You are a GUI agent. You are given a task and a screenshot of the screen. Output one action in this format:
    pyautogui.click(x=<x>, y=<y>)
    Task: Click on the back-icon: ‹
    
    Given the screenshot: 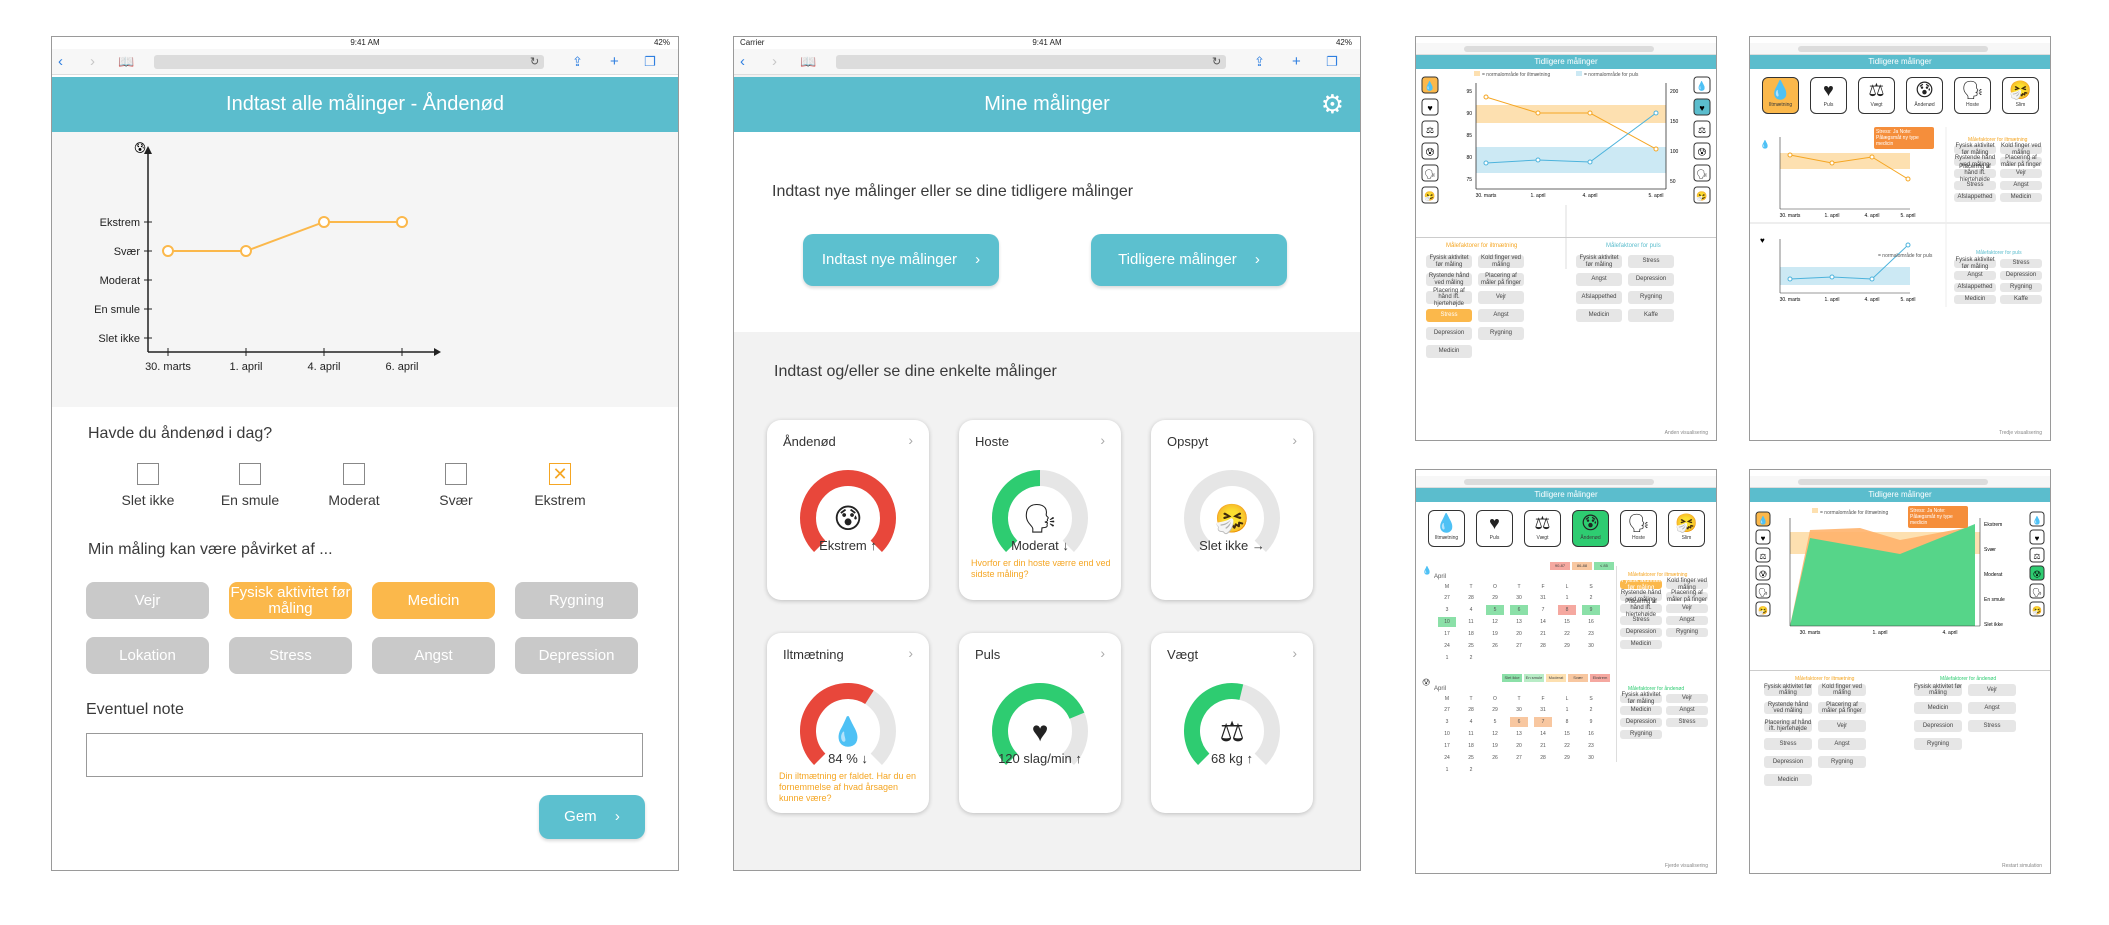 What is the action you would take?
    pyautogui.click(x=60, y=62)
    